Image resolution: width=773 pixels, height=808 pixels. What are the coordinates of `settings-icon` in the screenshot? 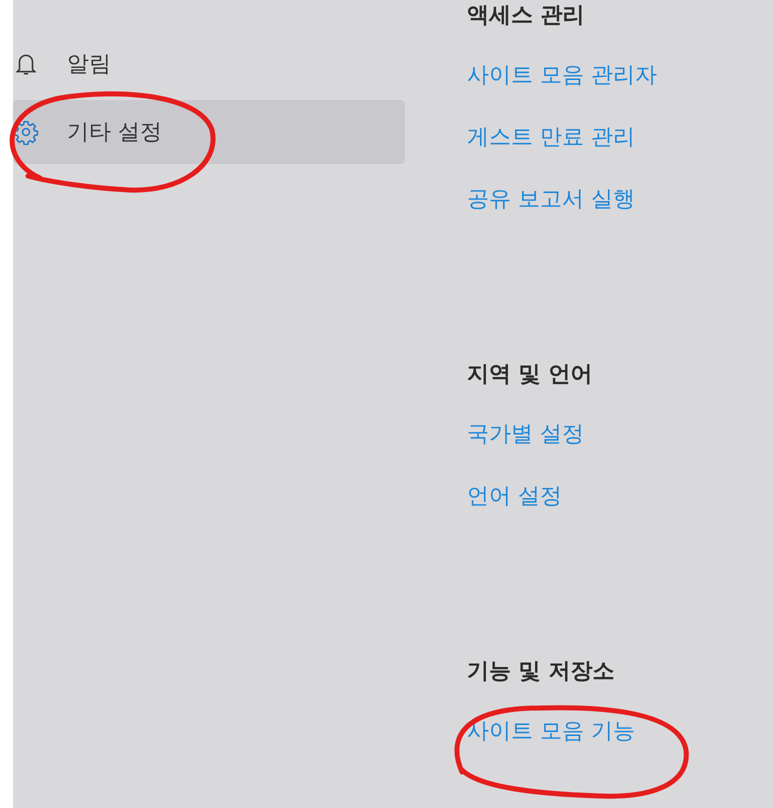 It's located at (26, 132).